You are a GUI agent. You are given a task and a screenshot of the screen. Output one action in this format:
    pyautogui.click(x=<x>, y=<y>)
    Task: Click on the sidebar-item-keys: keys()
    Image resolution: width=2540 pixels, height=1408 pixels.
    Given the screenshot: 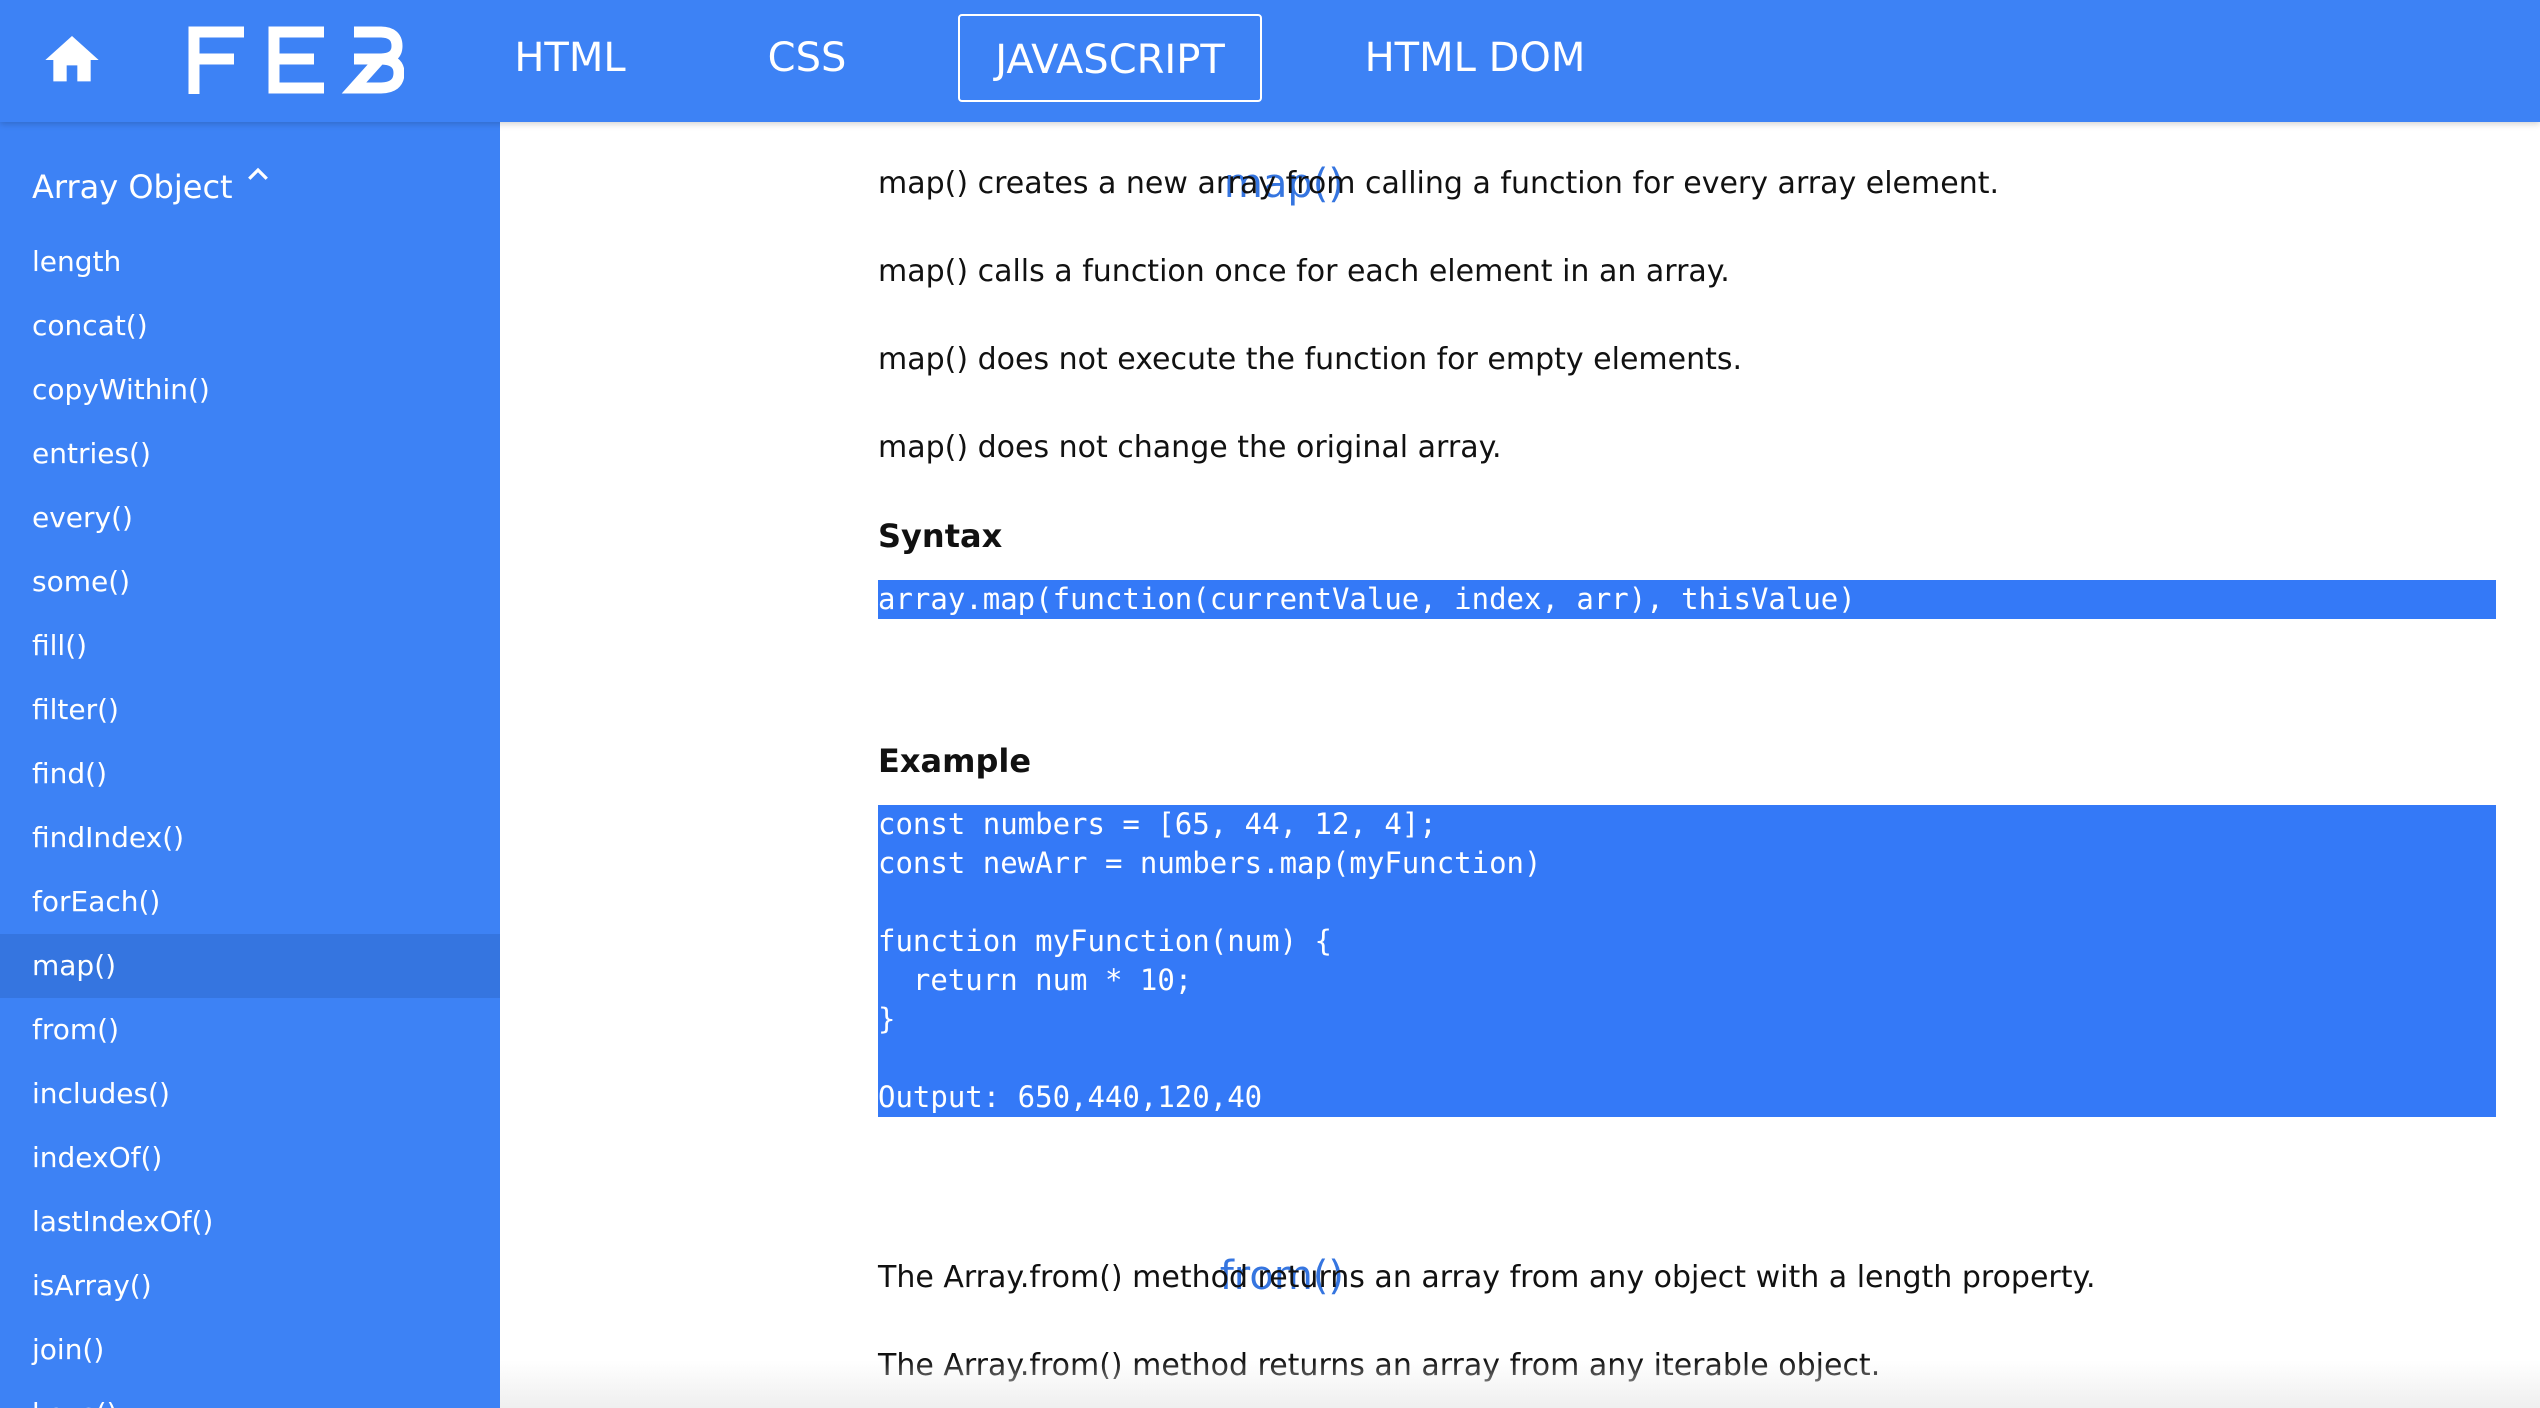 What is the action you would take?
    pyautogui.click(x=250, y=1395)
    